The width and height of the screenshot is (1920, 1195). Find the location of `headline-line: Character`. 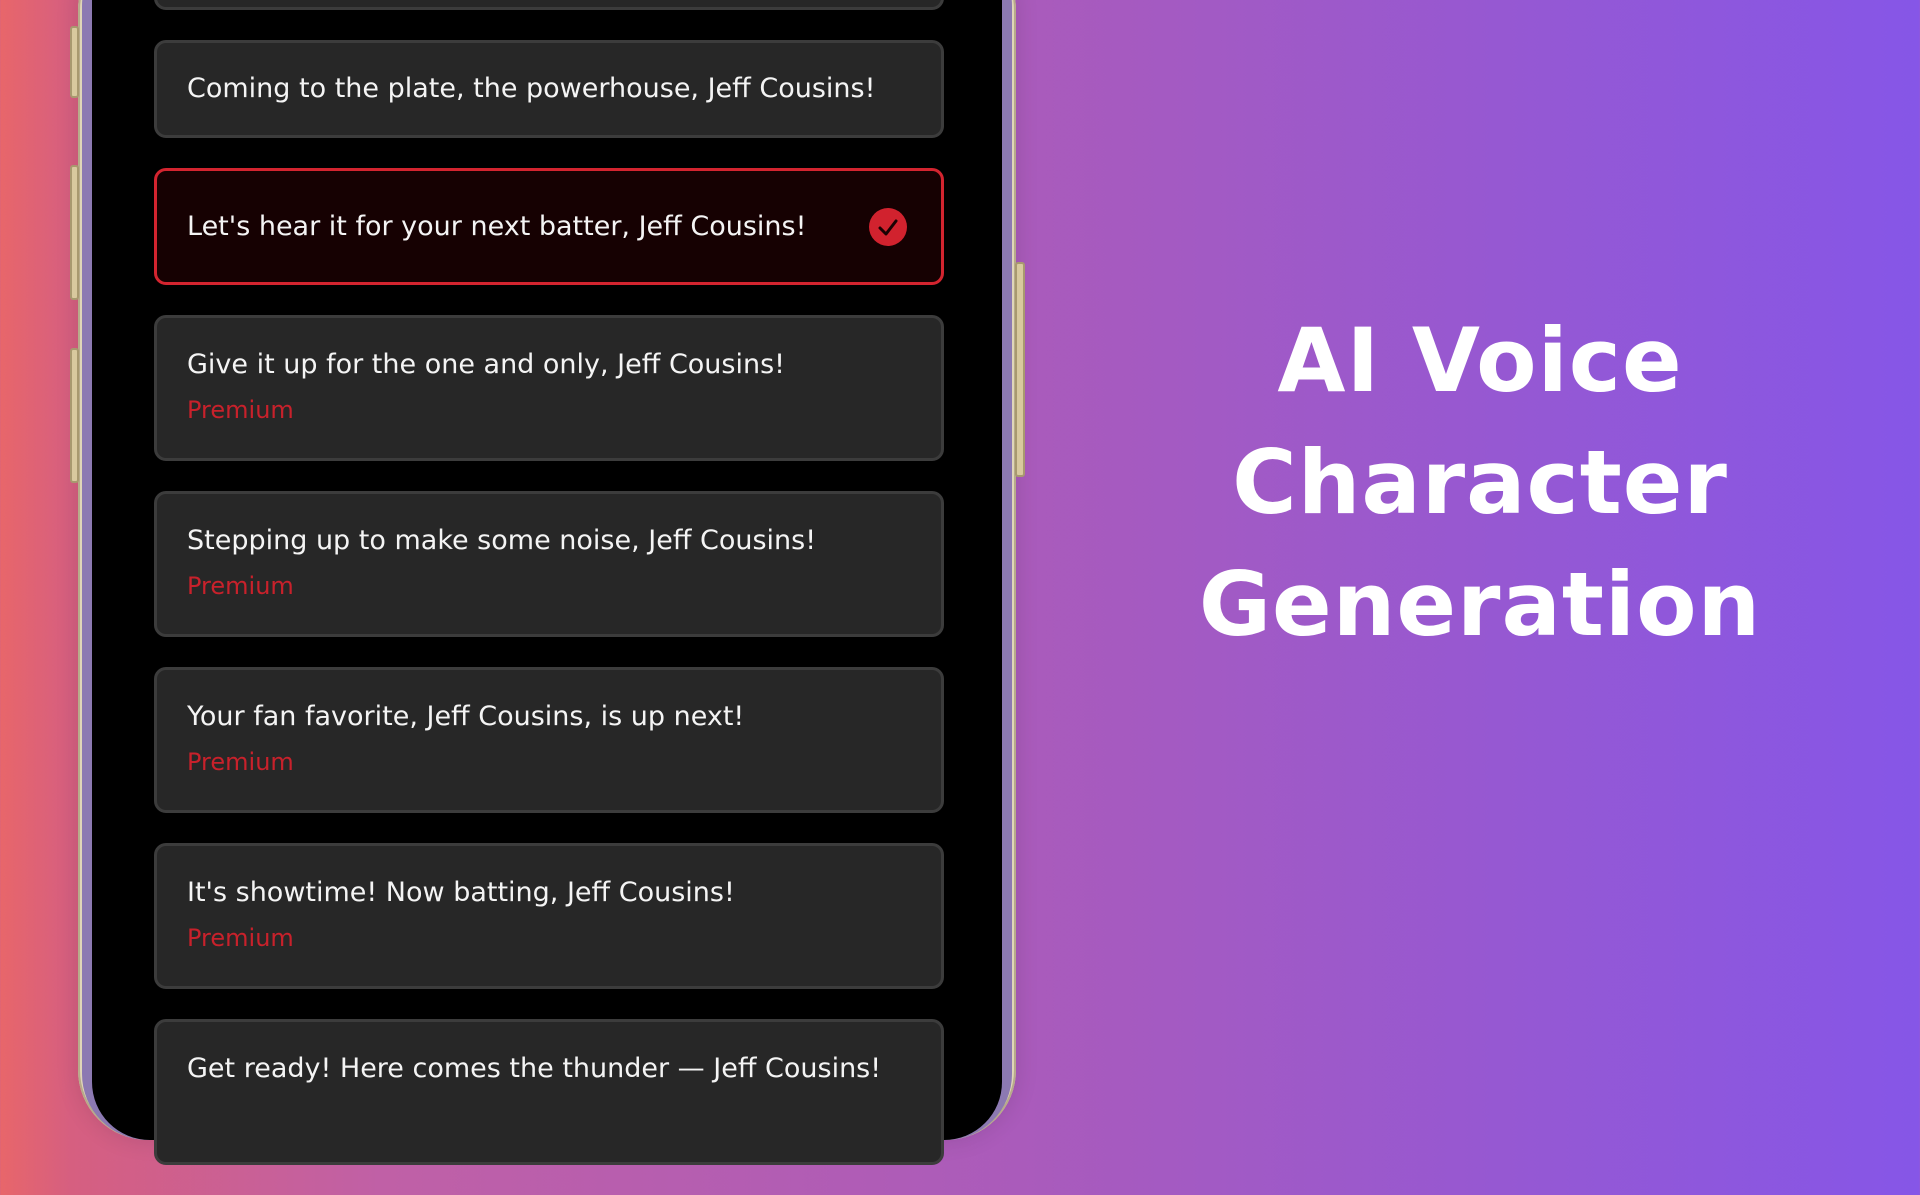

headline-line: Character is located at coordinates (1480, 482).